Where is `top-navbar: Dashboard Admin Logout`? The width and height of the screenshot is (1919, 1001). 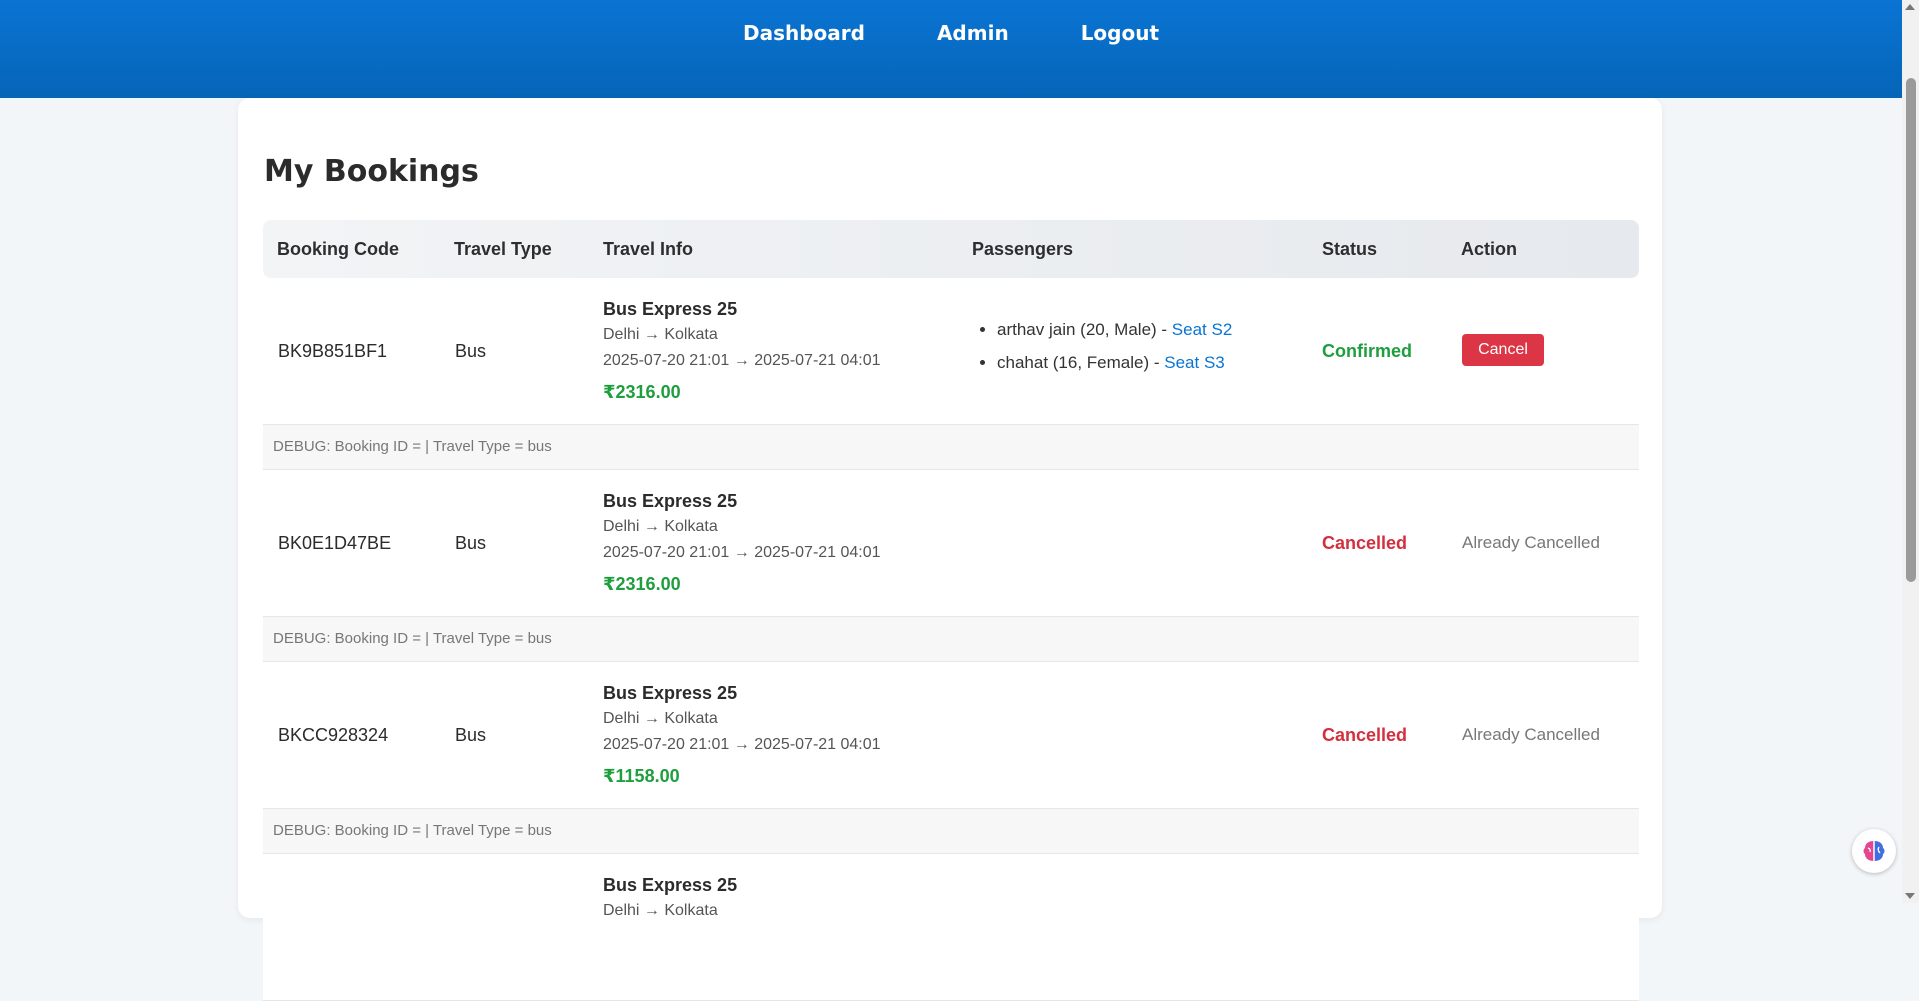 top-navbar: Dashboard Admin Logout is located at coordinates (951, 49).